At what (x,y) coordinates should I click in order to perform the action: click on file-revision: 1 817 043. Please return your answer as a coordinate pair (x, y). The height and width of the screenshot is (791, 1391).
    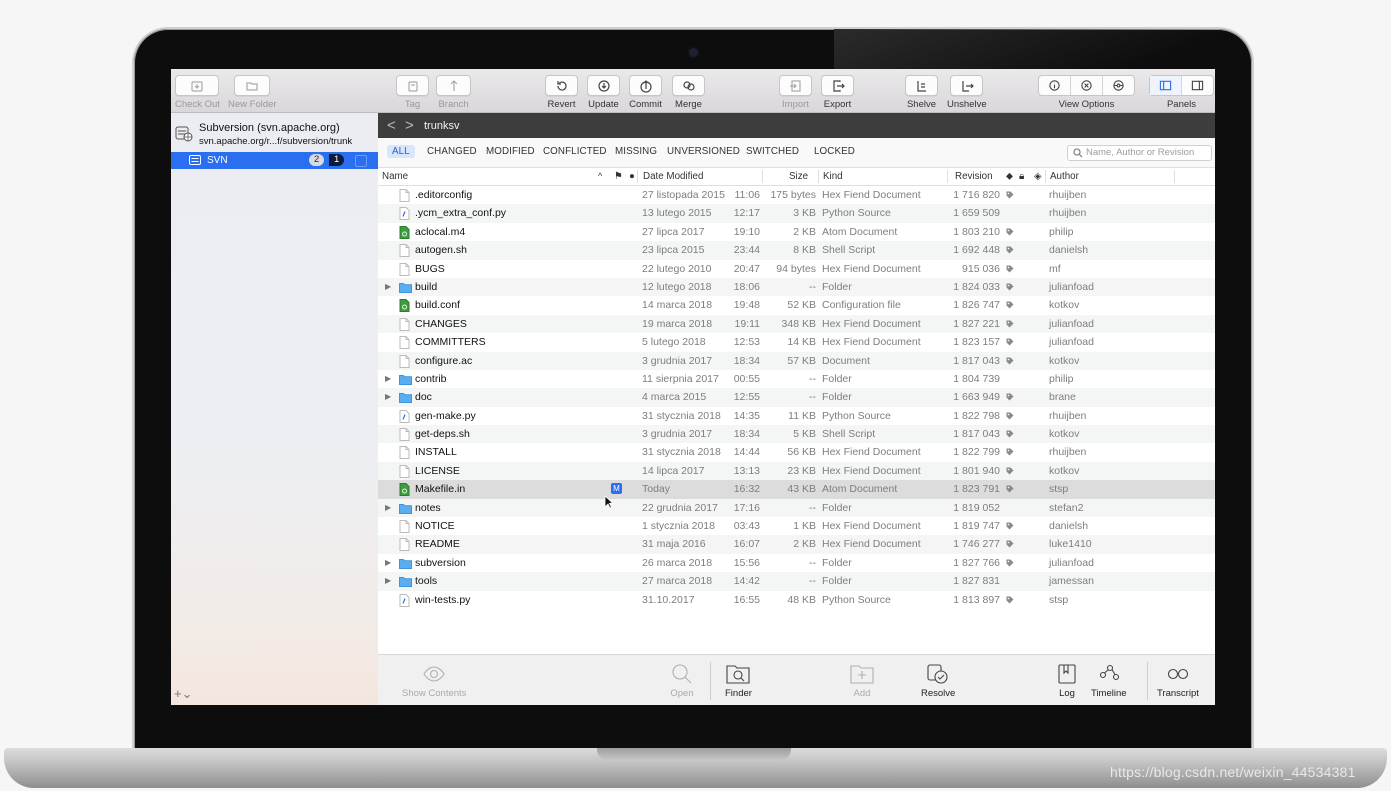
    Looking at the image, I should click on (976, 434).